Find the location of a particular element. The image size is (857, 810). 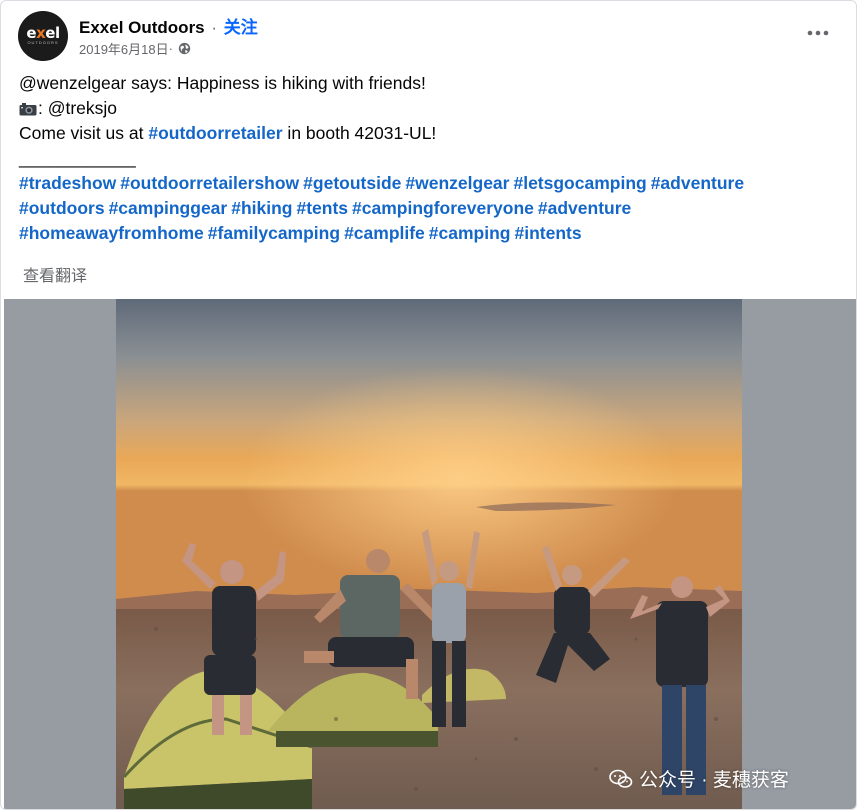

hashtag-link: #camplife is located at coordinates (384, 233).